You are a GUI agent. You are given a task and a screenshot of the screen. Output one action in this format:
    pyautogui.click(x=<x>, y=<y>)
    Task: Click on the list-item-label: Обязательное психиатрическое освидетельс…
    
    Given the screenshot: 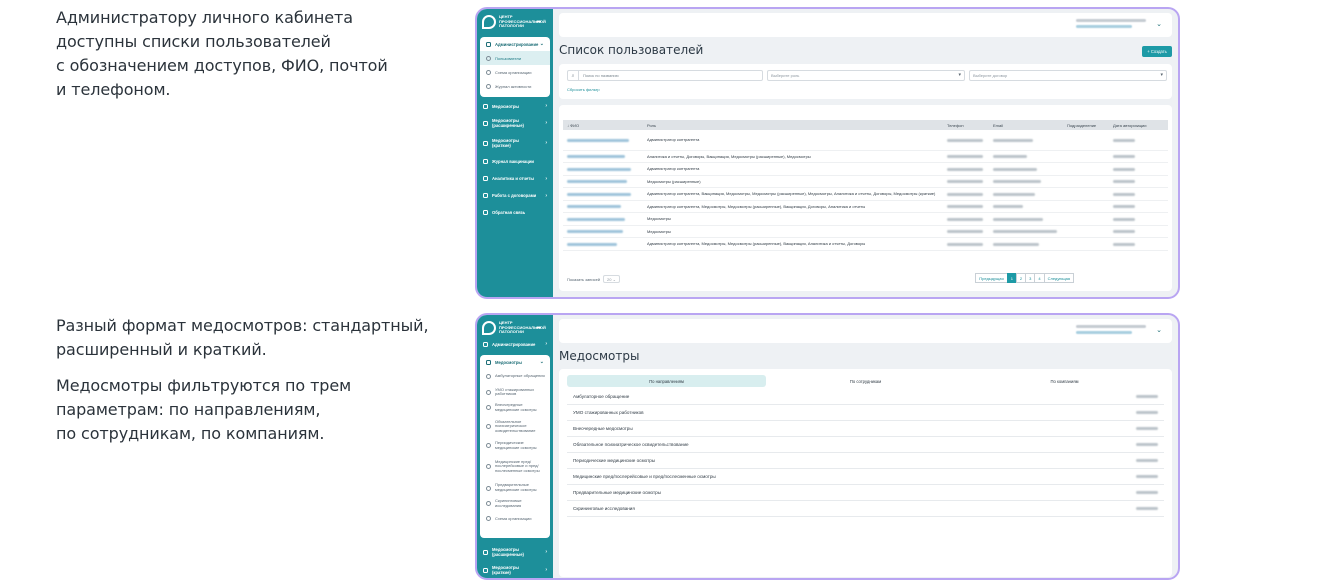 What is the action you would take?
    pyautogui.click(x=631, y=444)
    